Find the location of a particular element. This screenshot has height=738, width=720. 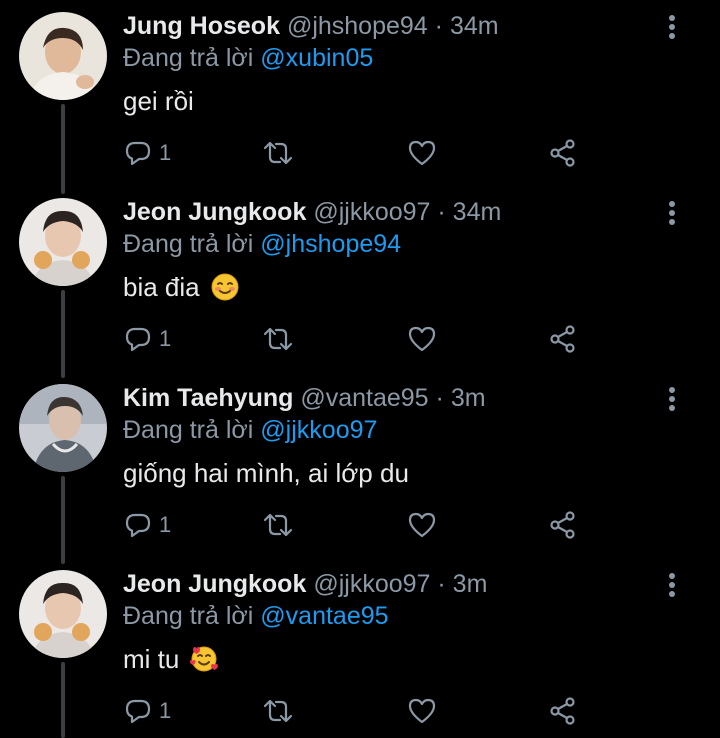

smiling-face-emoji is located at coordinates (225, 287).